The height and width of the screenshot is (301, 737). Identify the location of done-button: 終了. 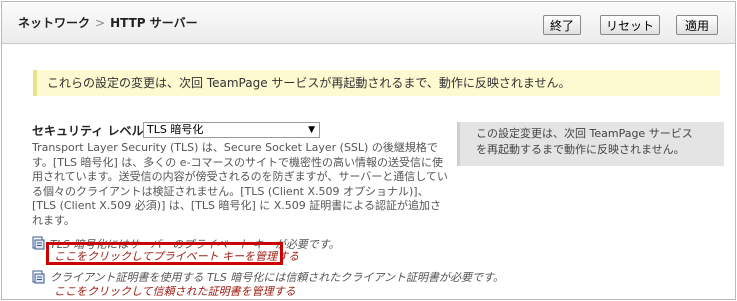
(562, 25).